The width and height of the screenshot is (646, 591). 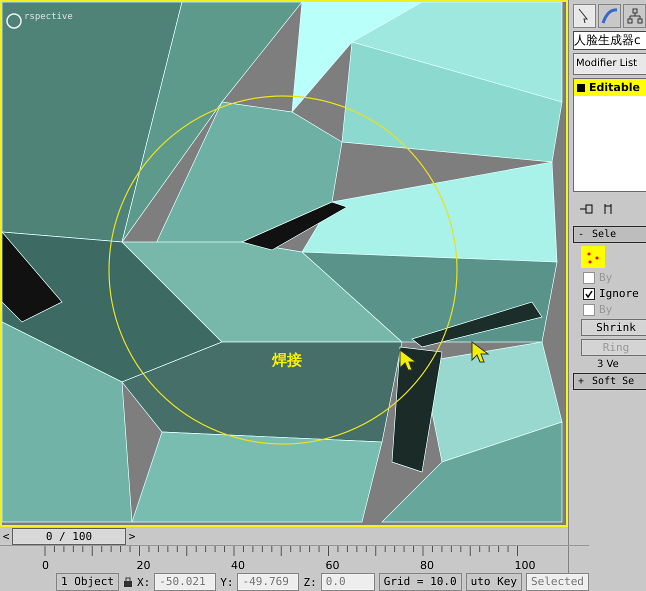 I want to click on selection-count: 1 Object, so click(x=87, y=582).